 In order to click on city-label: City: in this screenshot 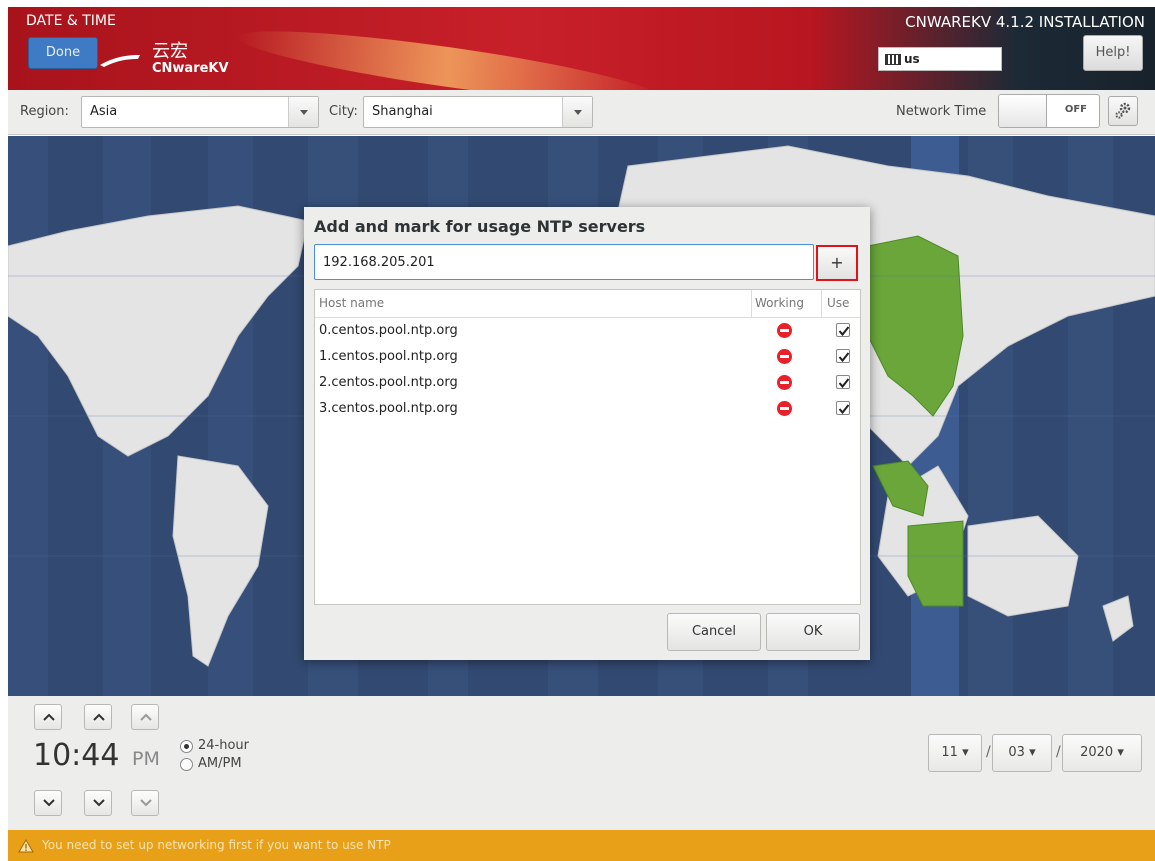, I will do `click(343, 111)`.